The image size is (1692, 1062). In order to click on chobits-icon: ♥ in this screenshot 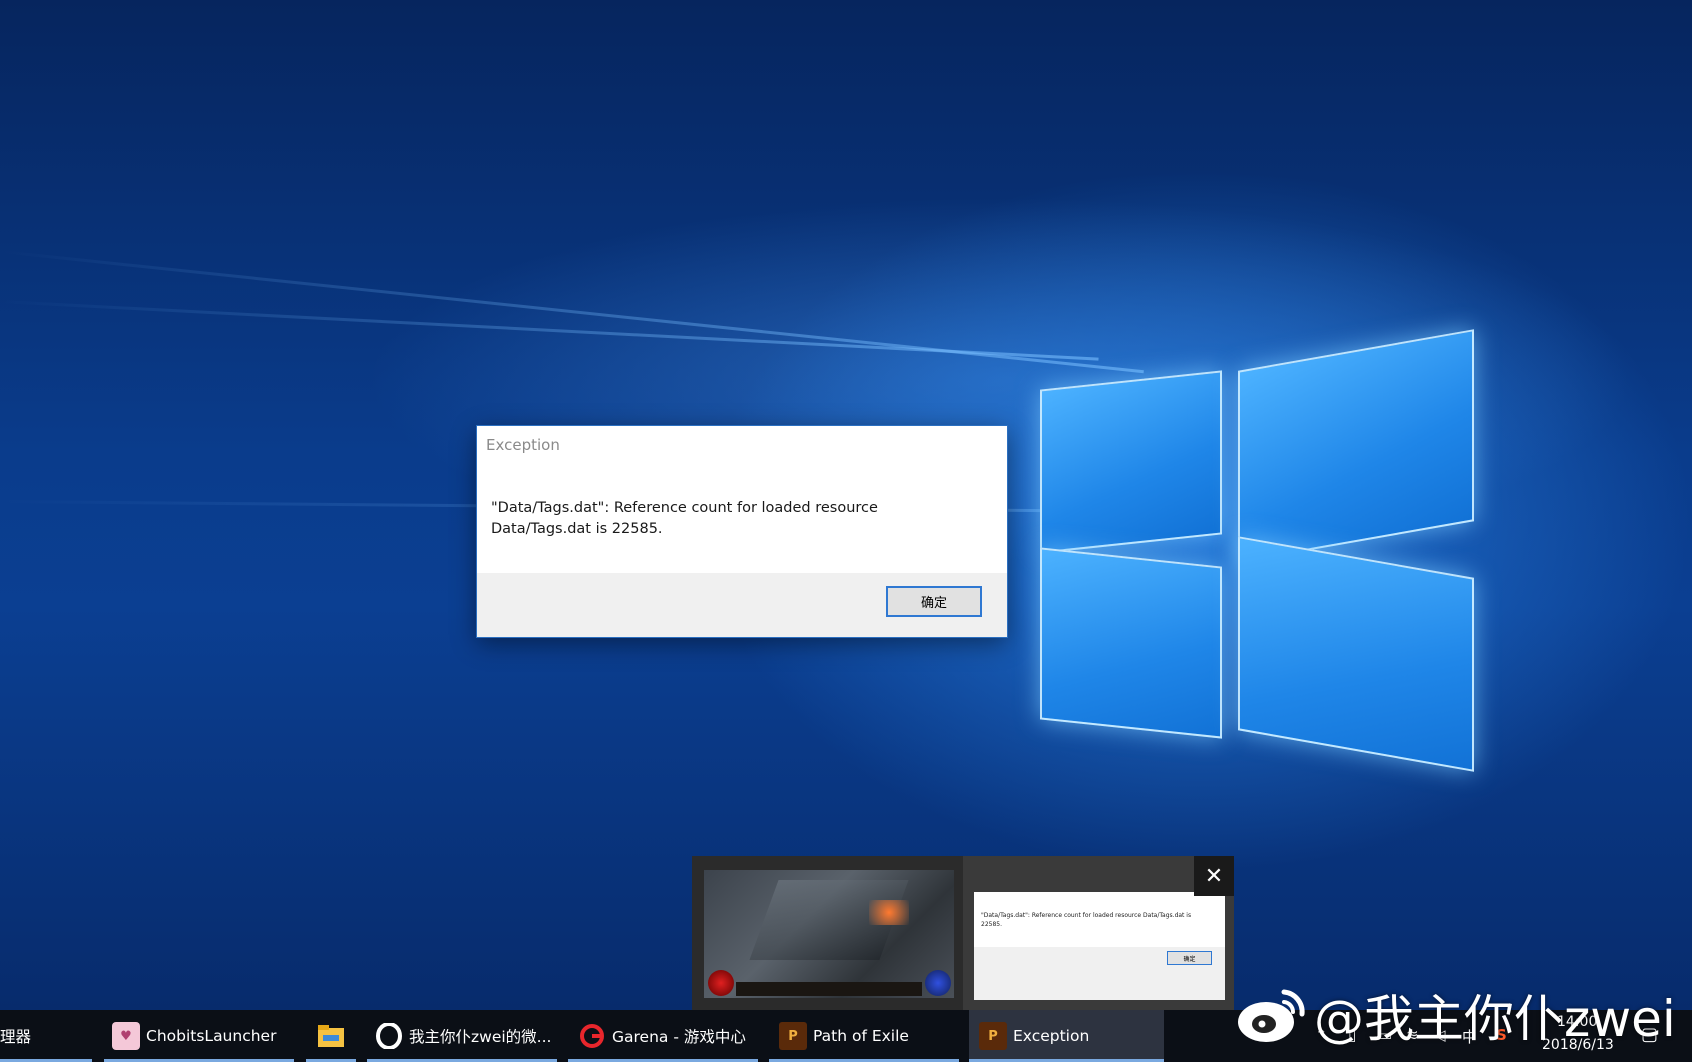, I will do `click(126, 1036)`.